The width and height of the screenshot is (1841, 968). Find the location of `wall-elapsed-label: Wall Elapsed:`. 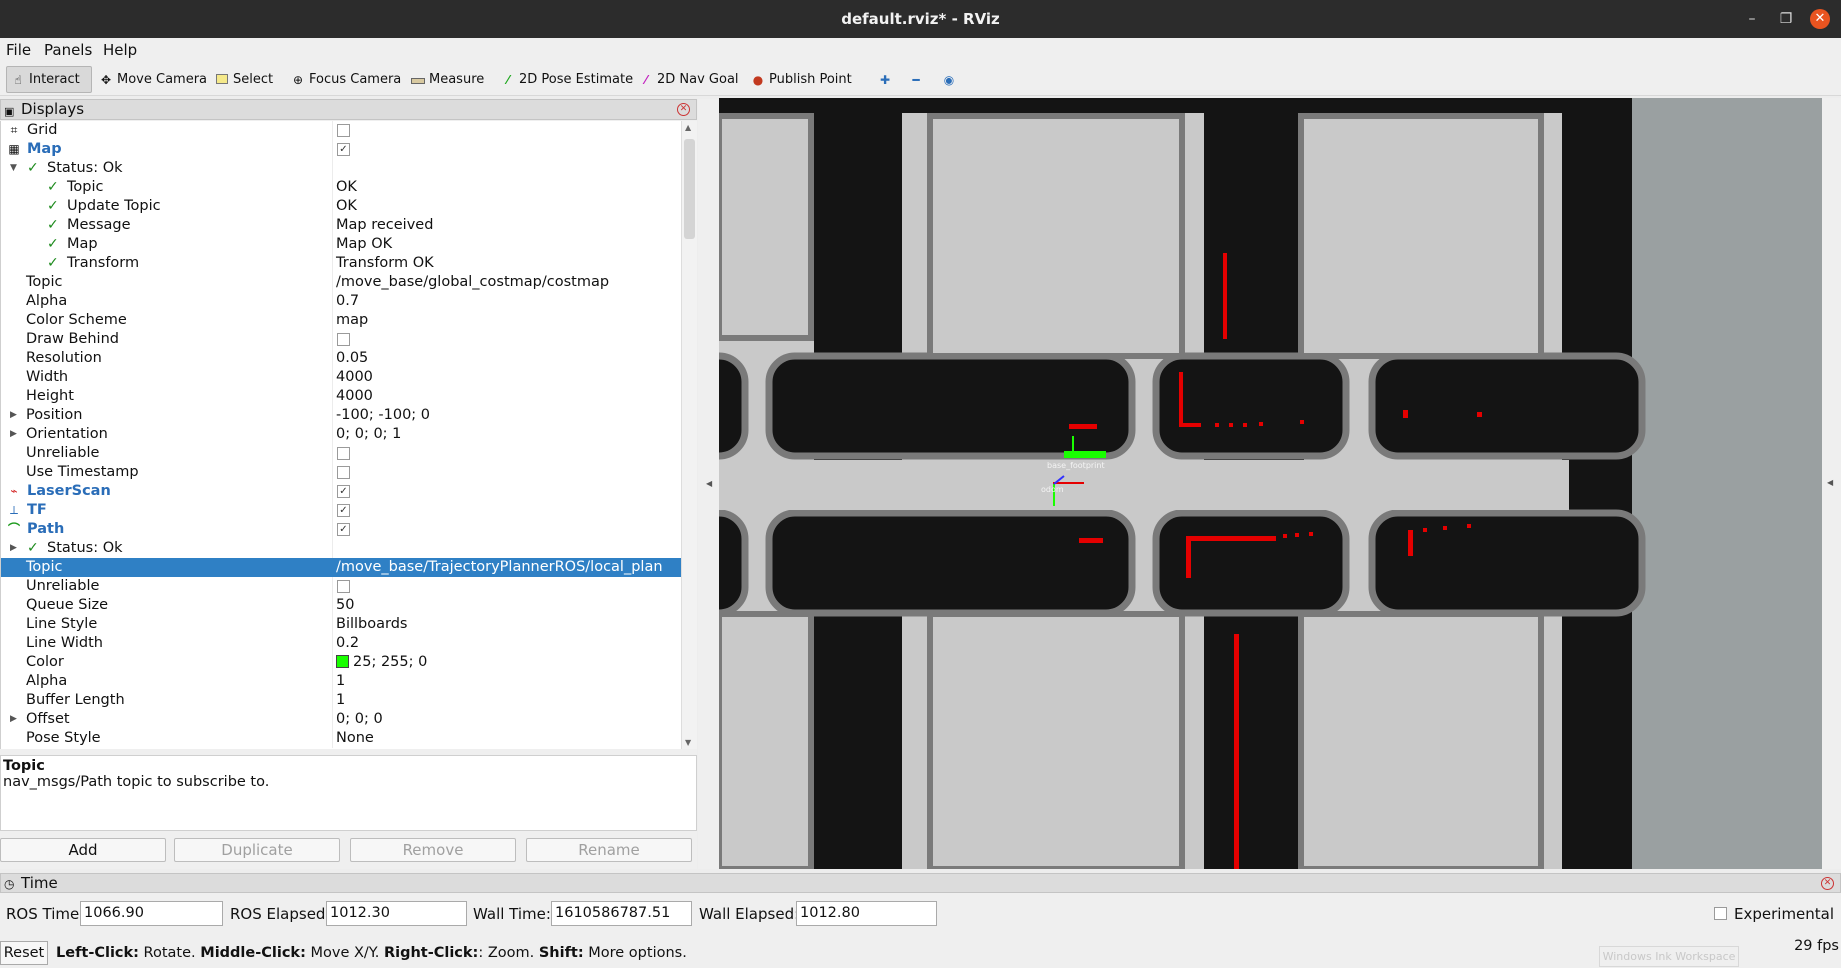

wall-elapsed-label: Wall Elapsed: is located at coordinates (749, 914).